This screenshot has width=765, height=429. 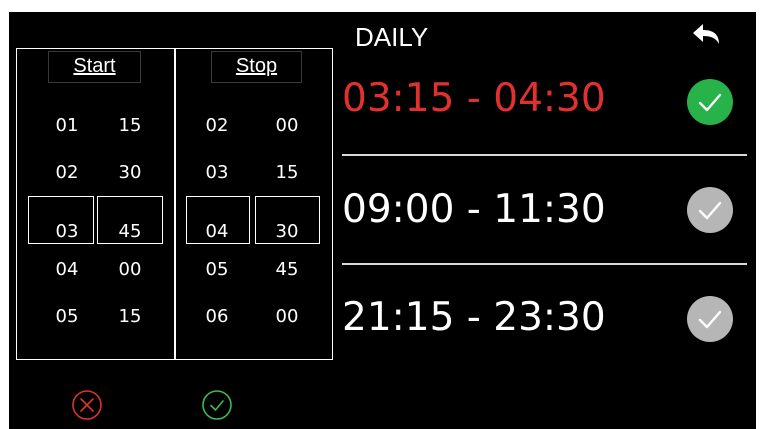 What do you see at coordinates (217, 405) in the screenshot?
I see `confirm-check-icon` at bounding box center [217, 405].